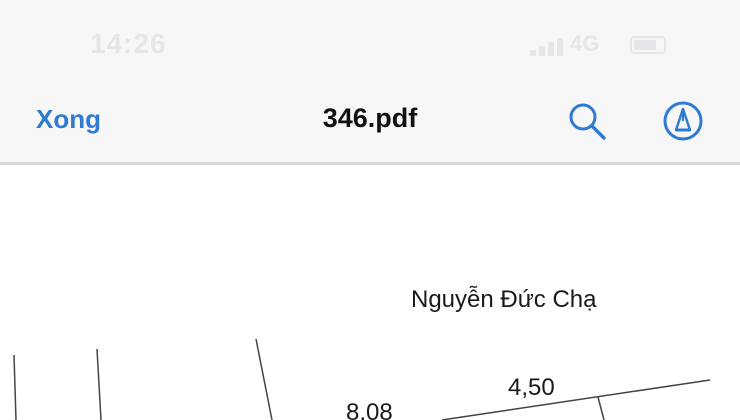 Image resolution: width=740 pixels, height=420 pixels. I want to click on search-icon, so click(587, 121).